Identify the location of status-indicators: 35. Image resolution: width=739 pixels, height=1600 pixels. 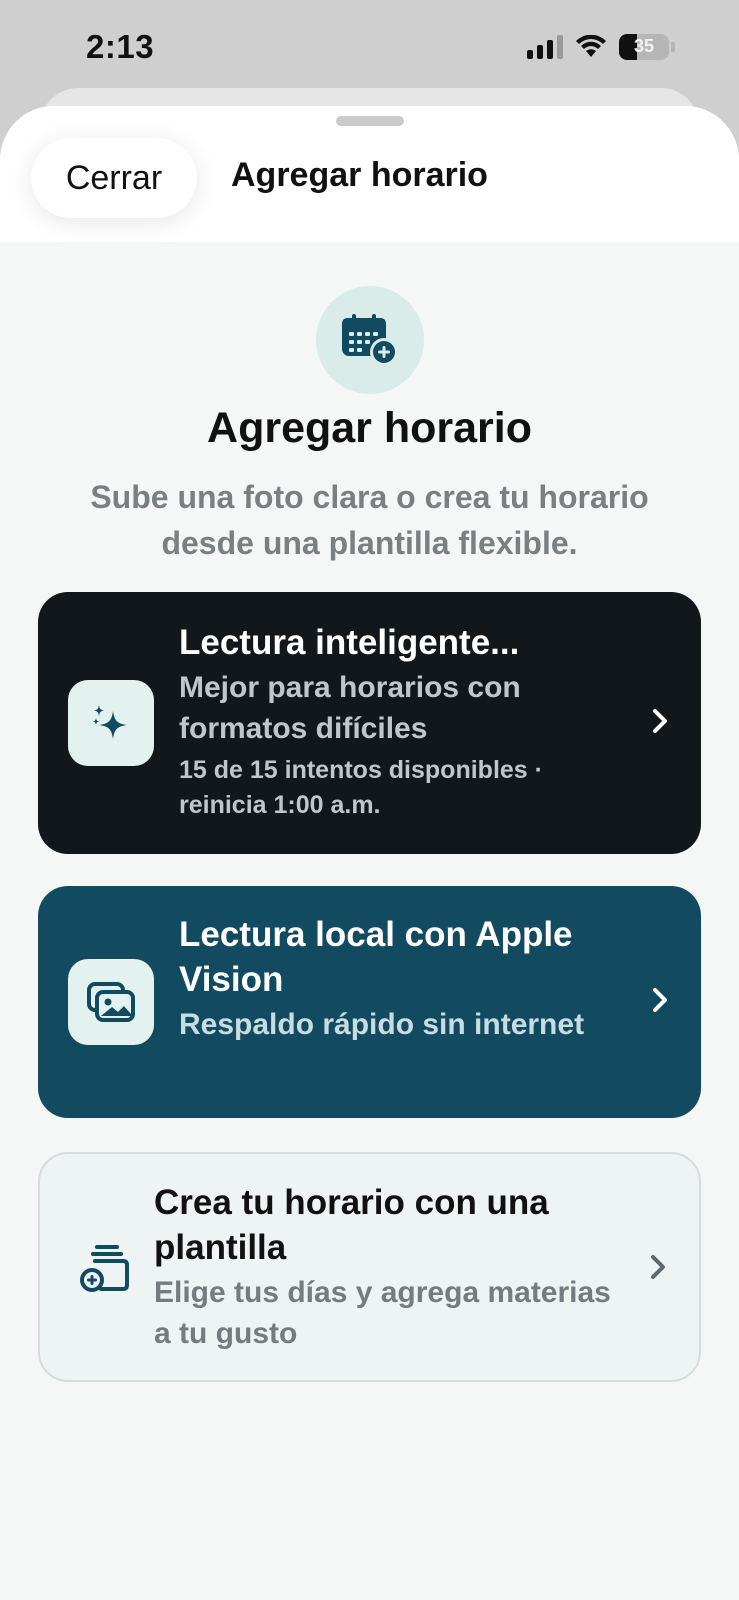
(601, 47).